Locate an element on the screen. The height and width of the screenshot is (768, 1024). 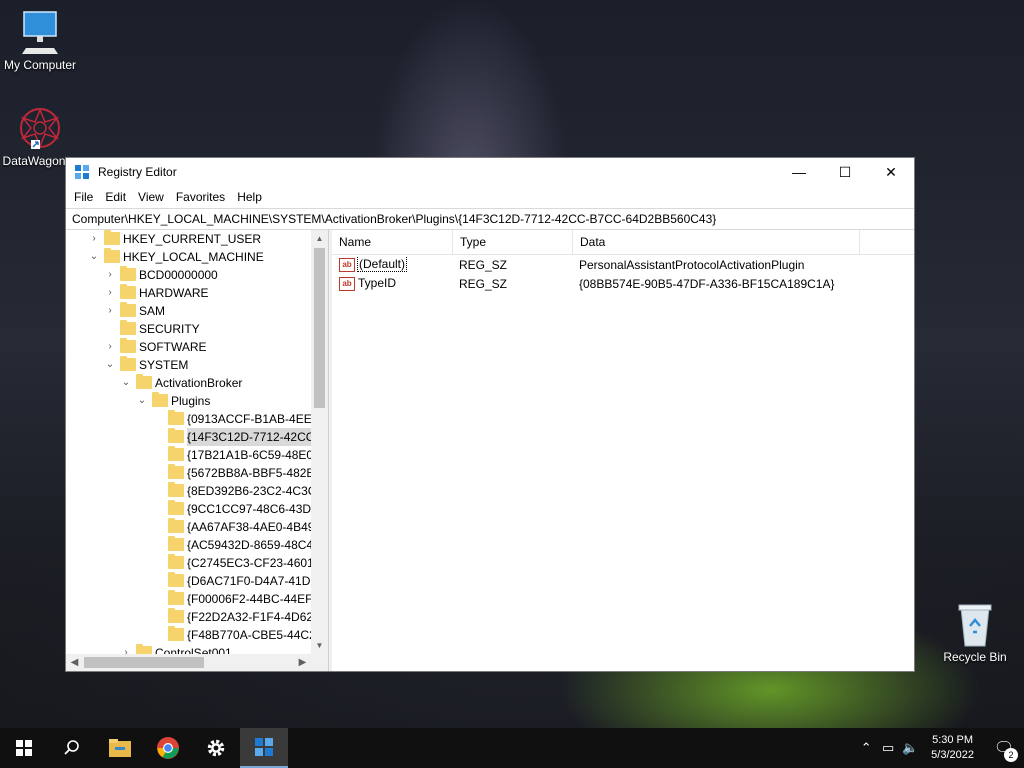
tree-item: ⌄ ActivationBroker is located at coordinates (188, 383).